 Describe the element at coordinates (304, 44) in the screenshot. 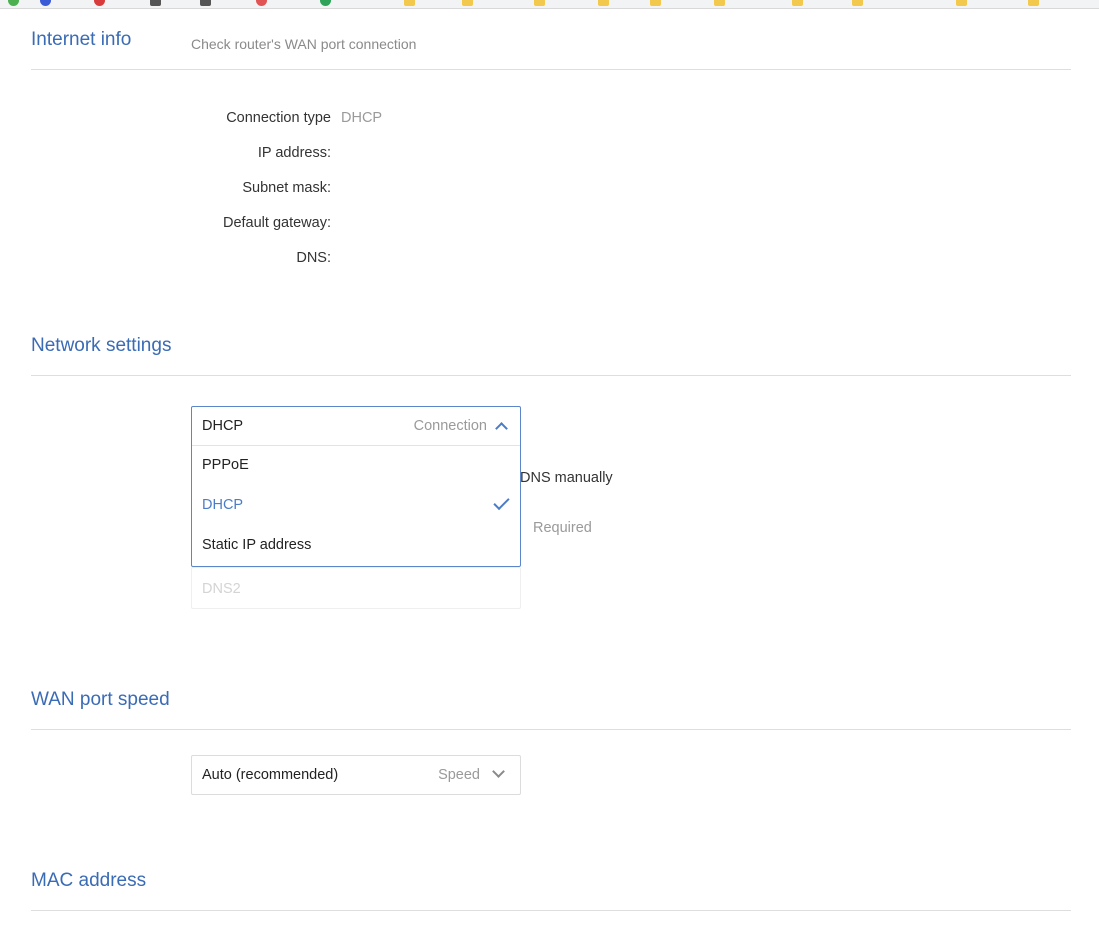

I see `internet-info-description: Check router's WAN port connection` at that location.